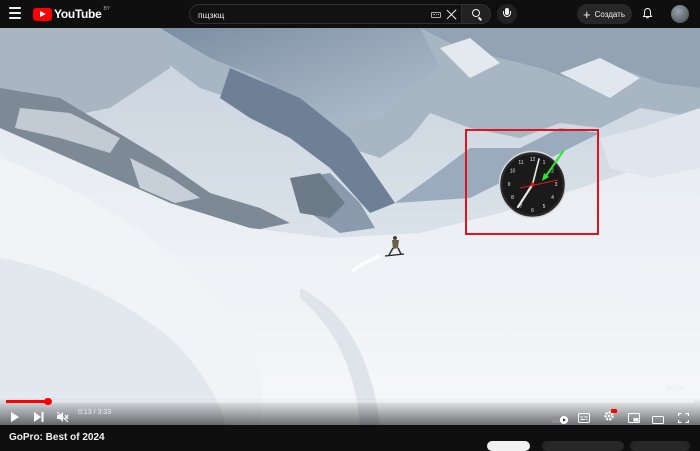  I want to click on svg-text: 5, so click(544, 207).